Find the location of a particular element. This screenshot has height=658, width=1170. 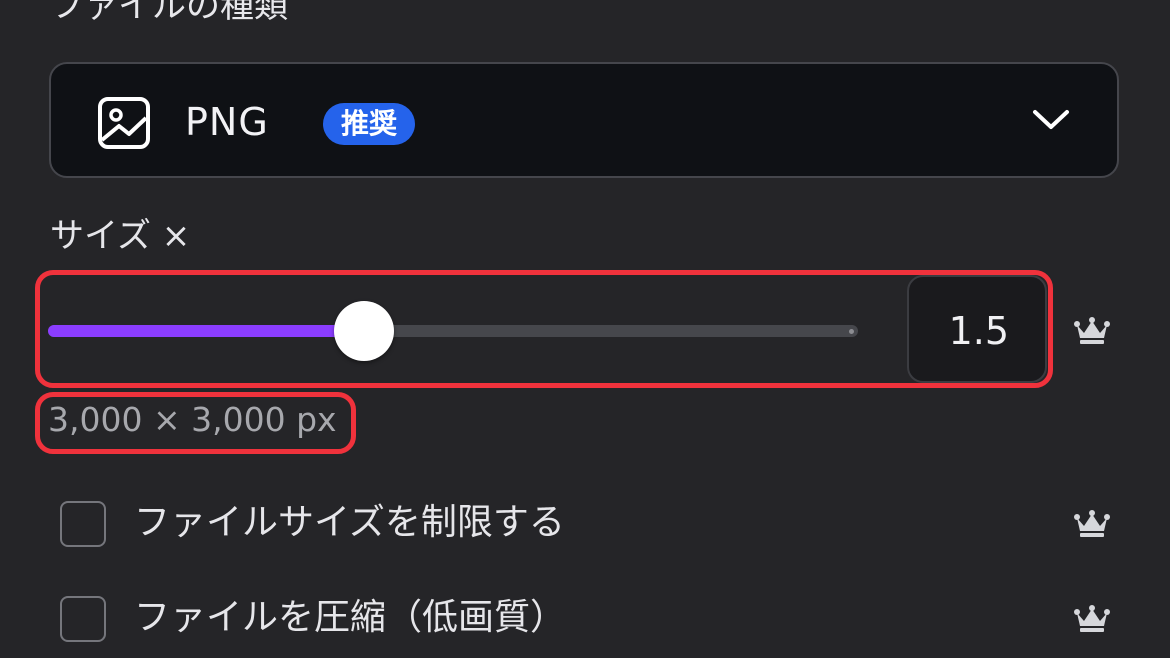

file-type-value: PNG is located at coordinates (227, 122).